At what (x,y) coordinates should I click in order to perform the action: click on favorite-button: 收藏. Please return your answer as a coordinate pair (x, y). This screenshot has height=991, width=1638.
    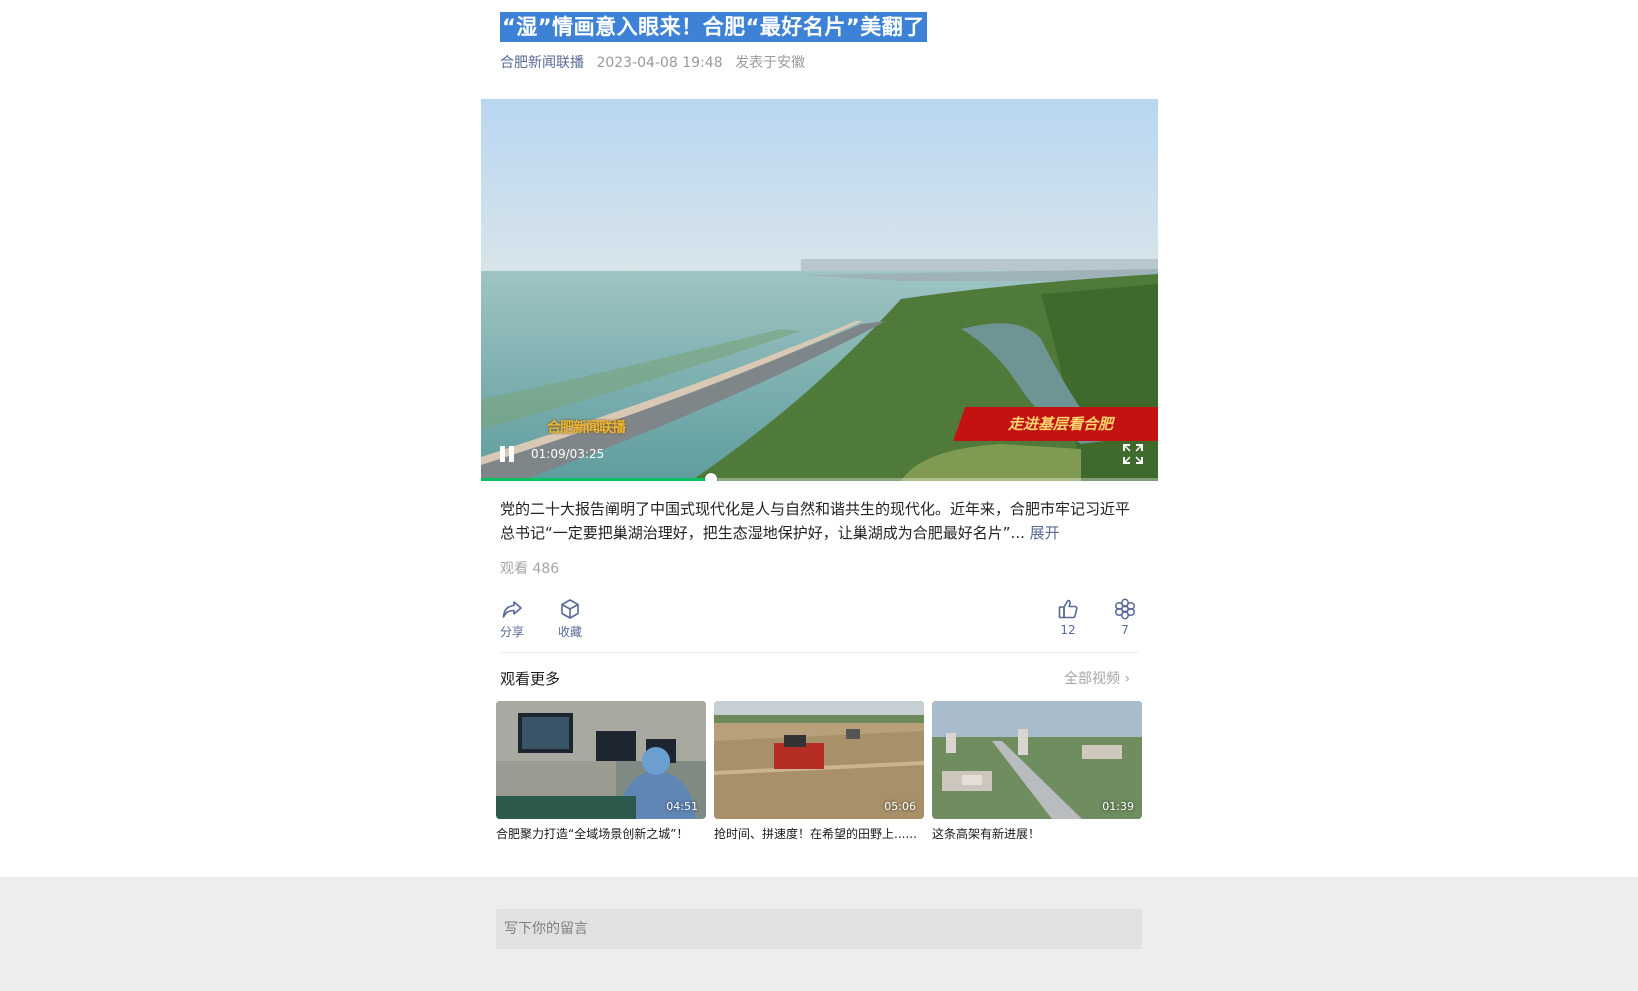
    Looking at the image, I should click on (570, 619).